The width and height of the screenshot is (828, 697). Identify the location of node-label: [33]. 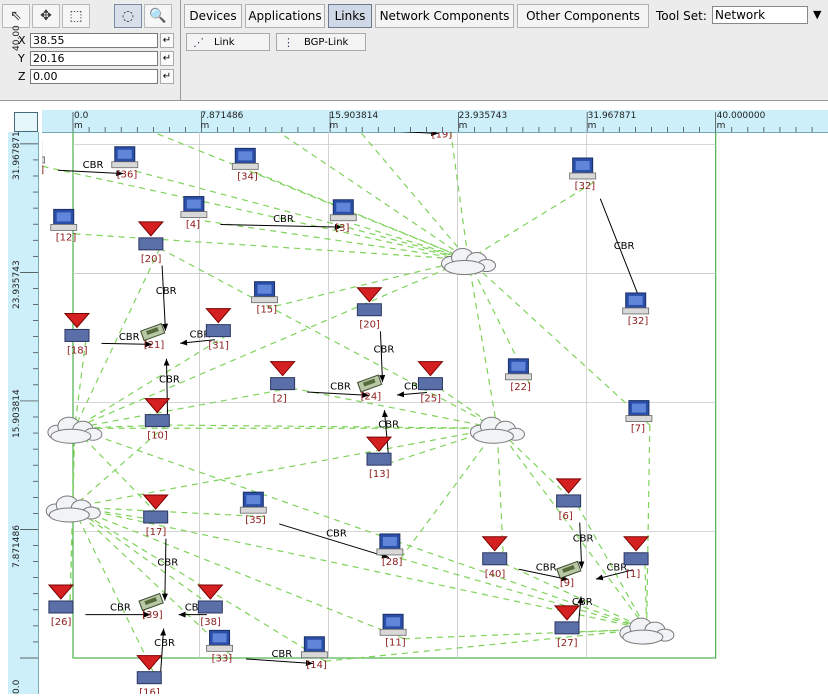
(222, 658).